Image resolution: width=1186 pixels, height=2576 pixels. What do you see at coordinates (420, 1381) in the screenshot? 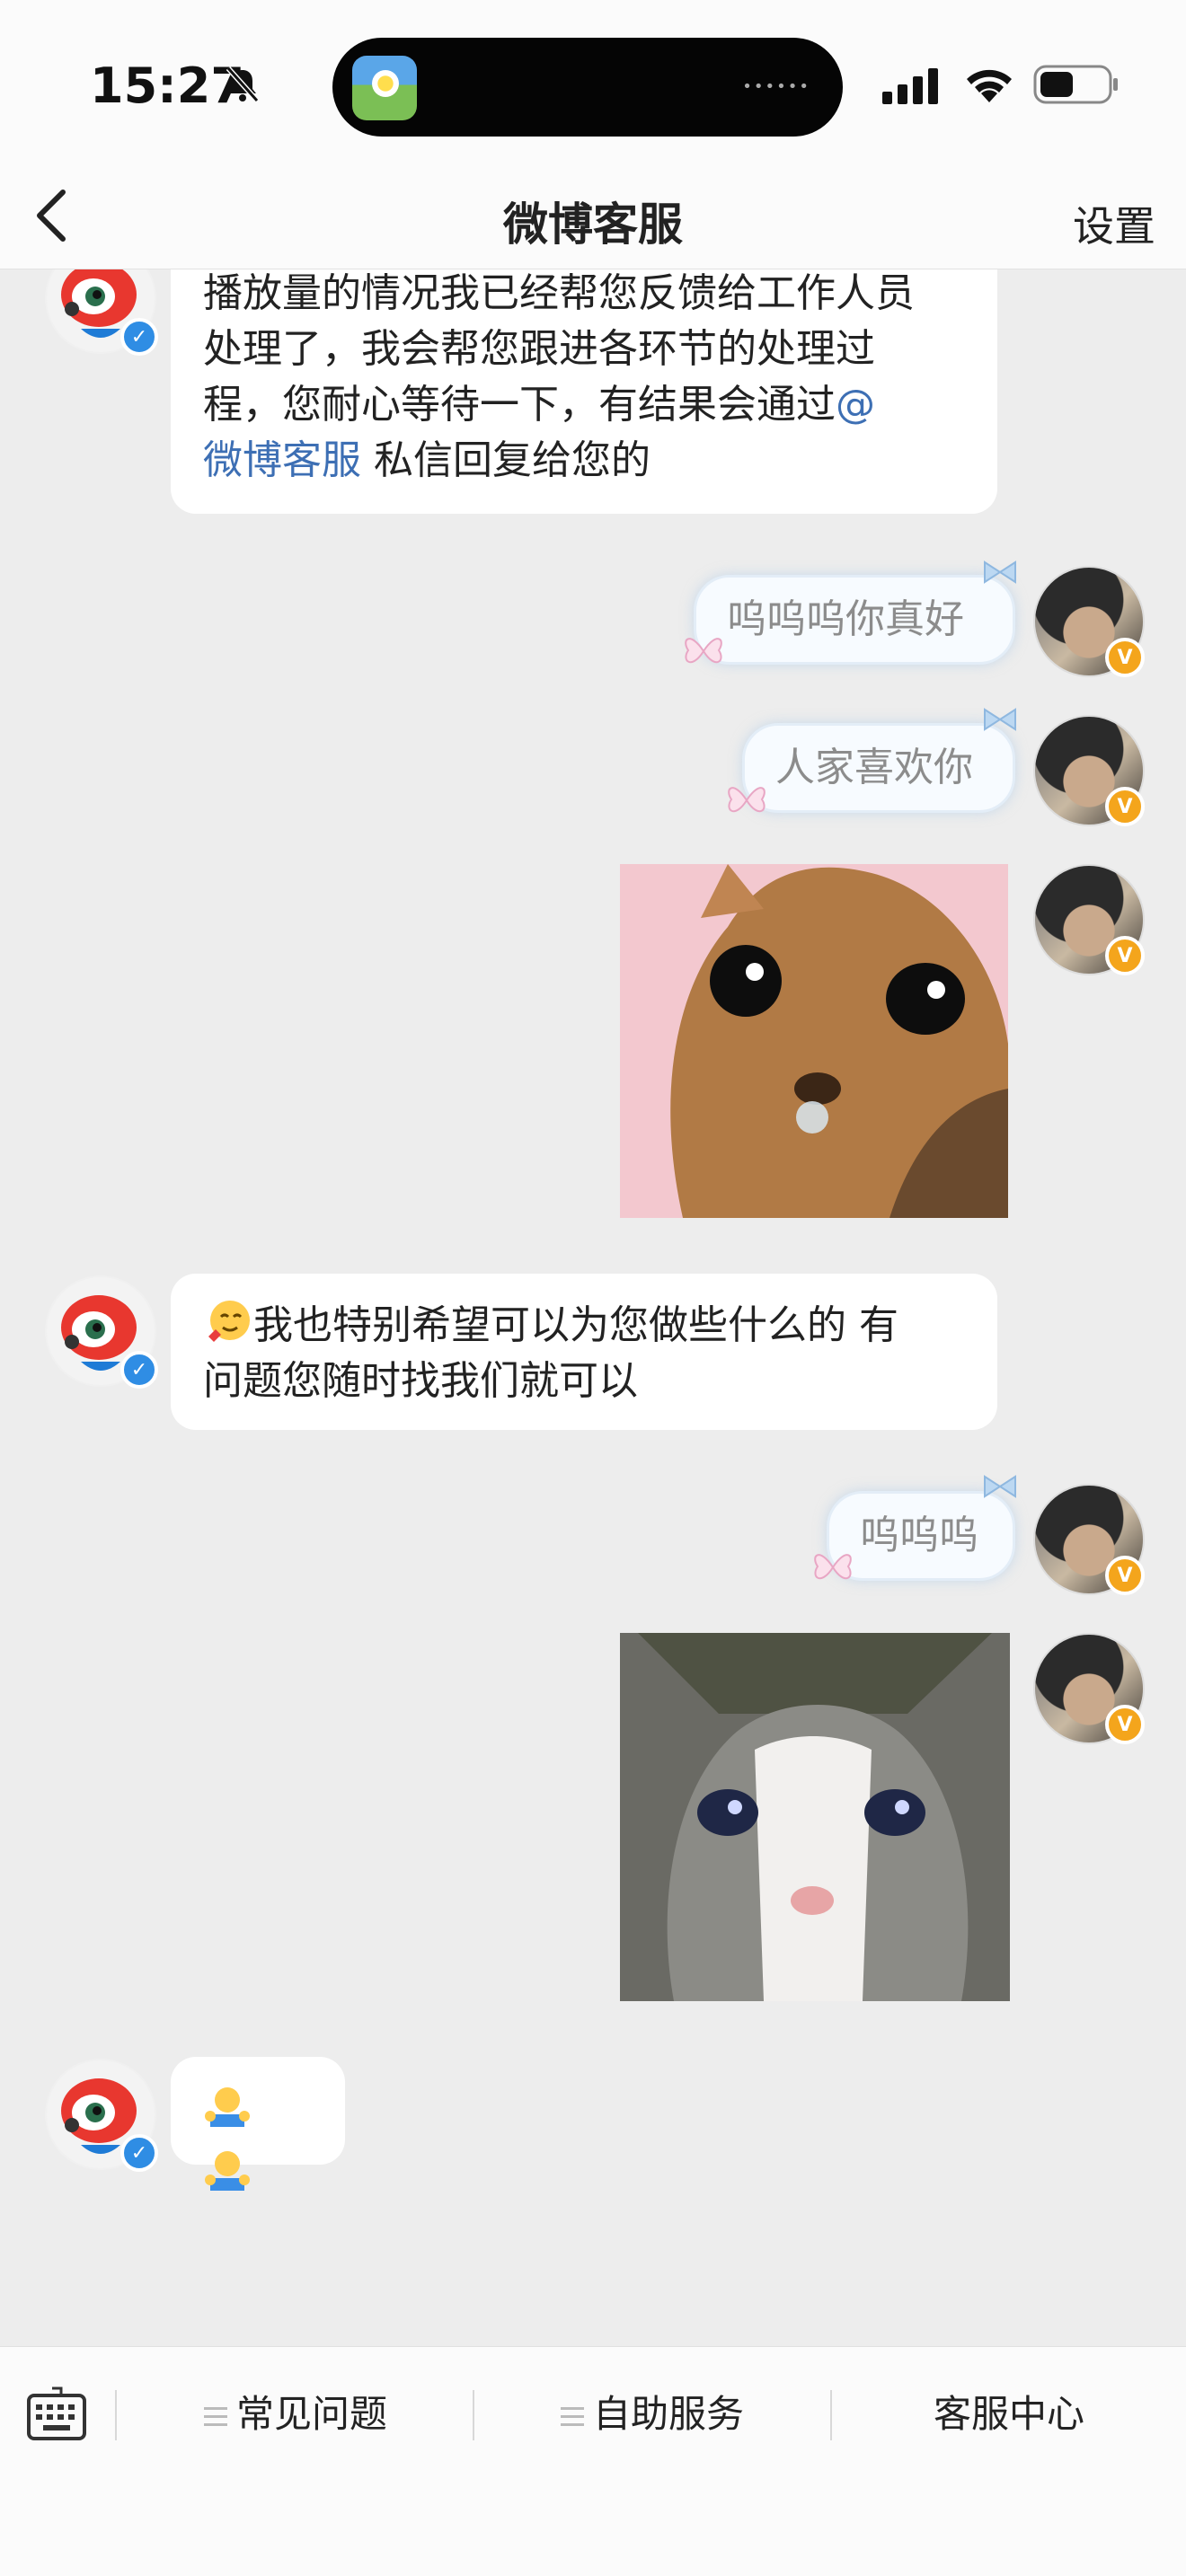
I see `message-text: 问题您随时找我们就可以` at bounding box center [420, 1381].